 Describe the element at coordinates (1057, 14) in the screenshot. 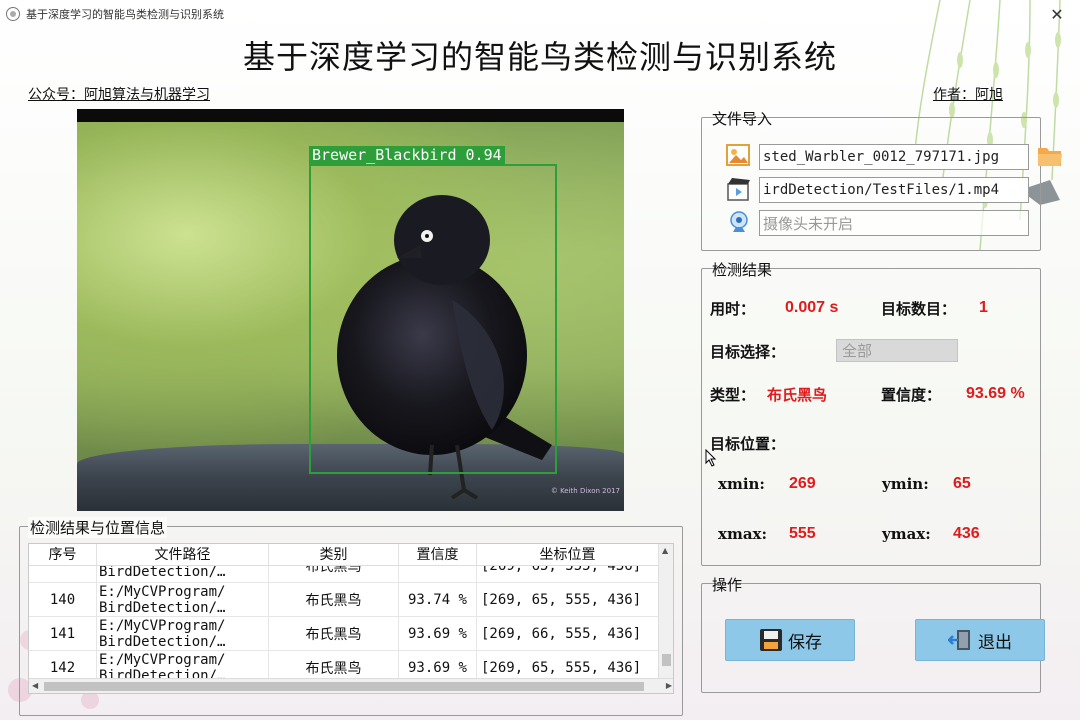

I see `close-button: ✕` at that location.